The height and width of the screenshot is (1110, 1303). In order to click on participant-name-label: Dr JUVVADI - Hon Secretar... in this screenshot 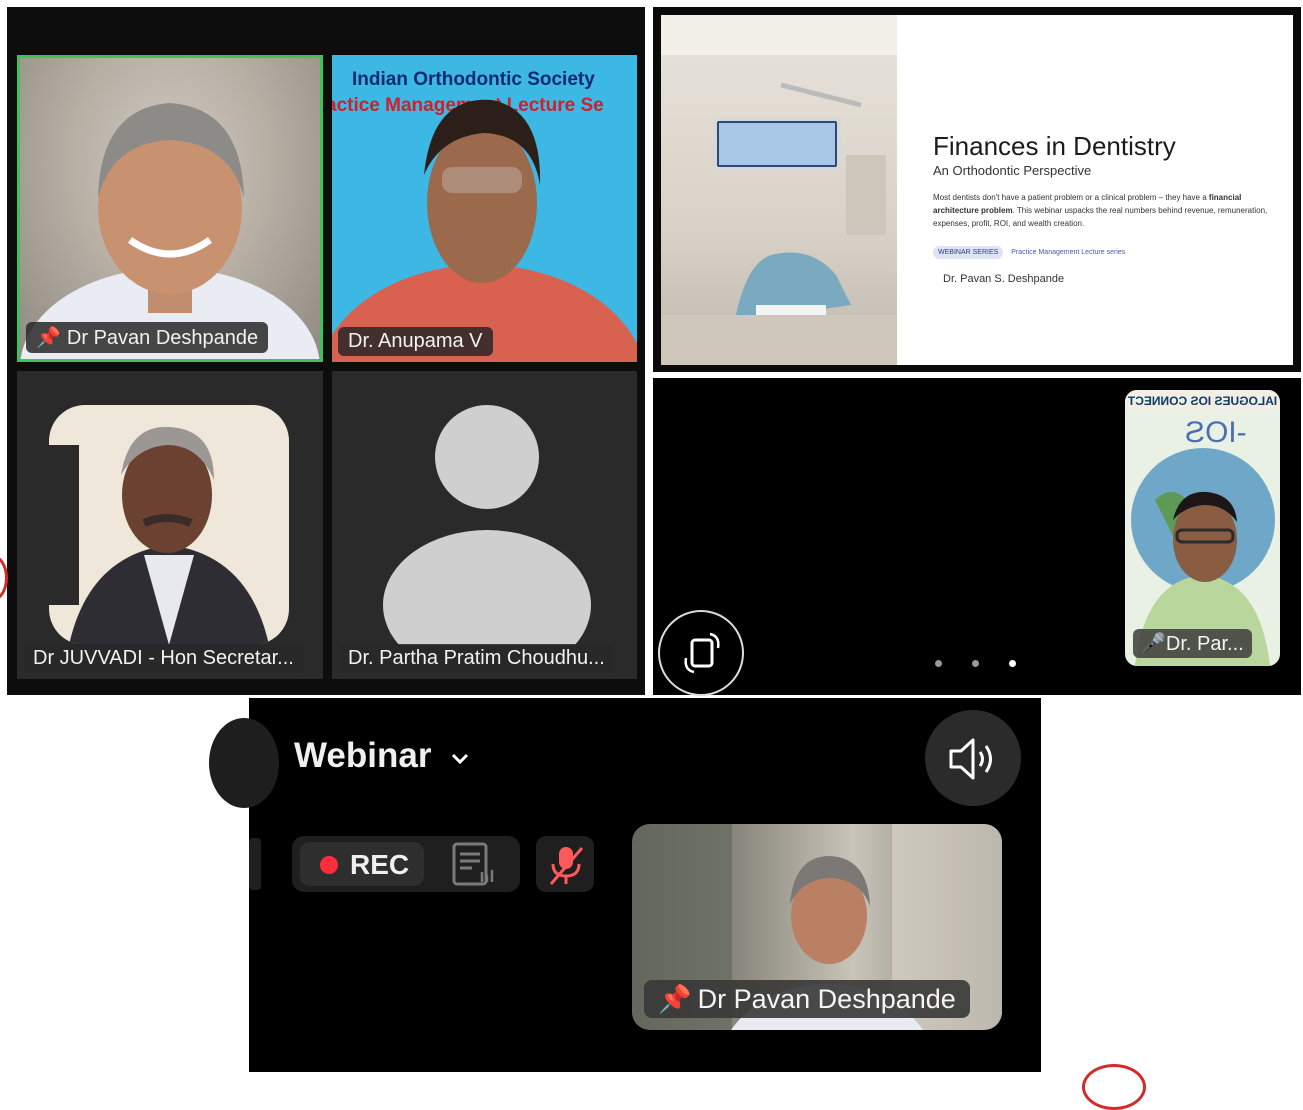, I will do `click(163, 658)`.